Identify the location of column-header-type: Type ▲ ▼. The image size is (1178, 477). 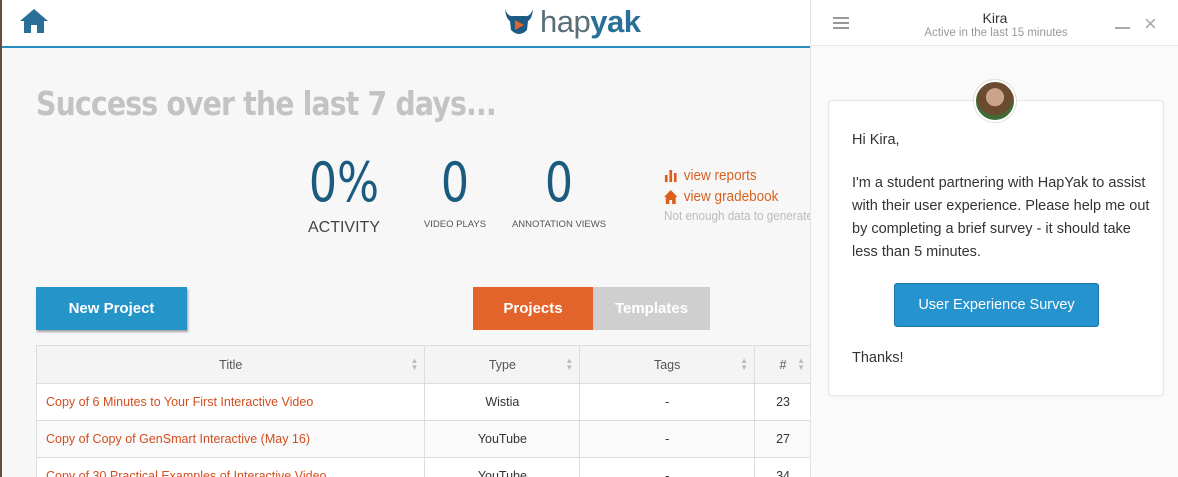
(502, 364).